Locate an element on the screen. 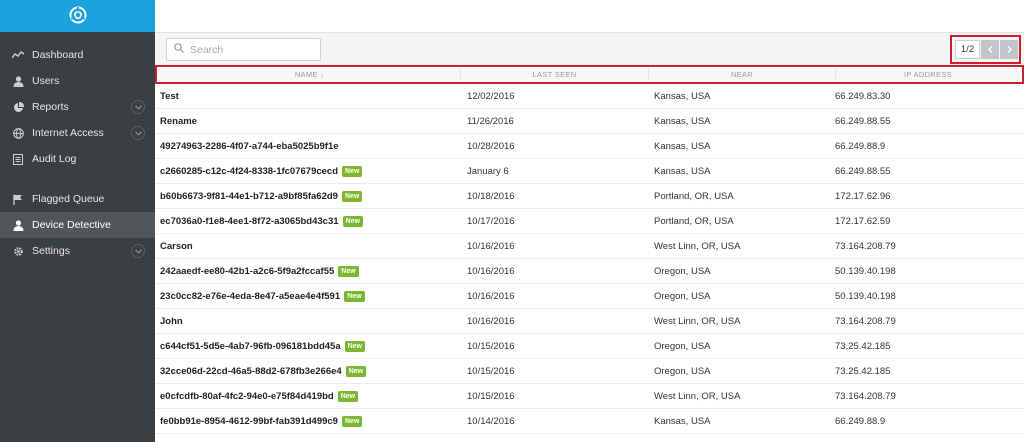 The image size is (1024, 442). device-name-cell: 32cce06d-22cd-46a5-88d2-678fb3e266e4 New is located at coordinates (311, 371).